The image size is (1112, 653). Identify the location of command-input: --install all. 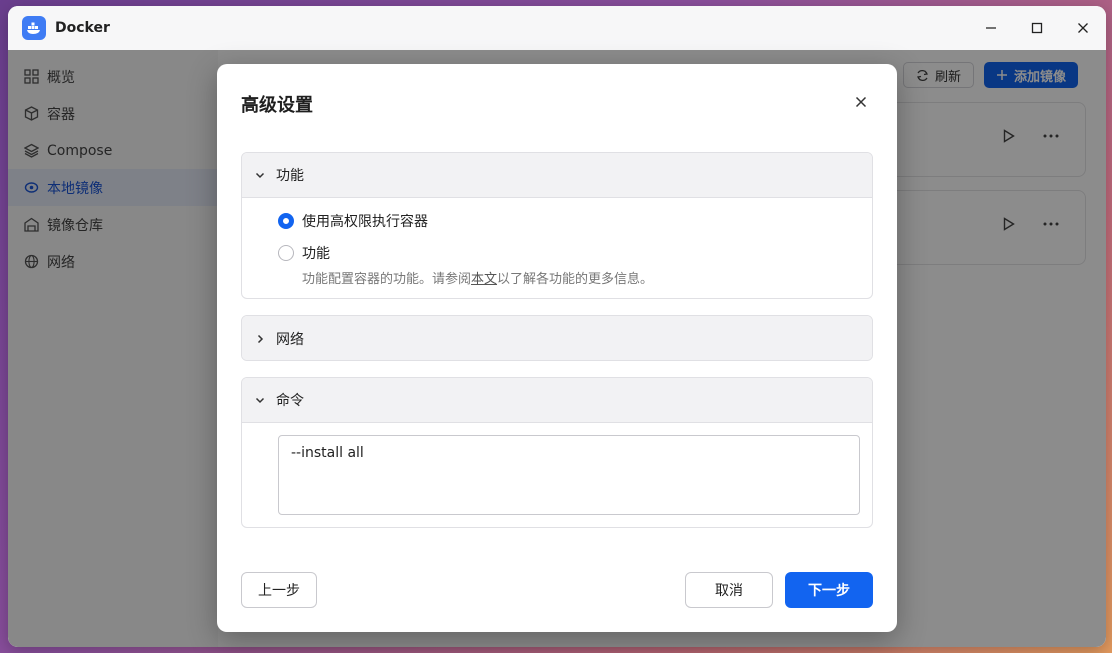
(569, 475).